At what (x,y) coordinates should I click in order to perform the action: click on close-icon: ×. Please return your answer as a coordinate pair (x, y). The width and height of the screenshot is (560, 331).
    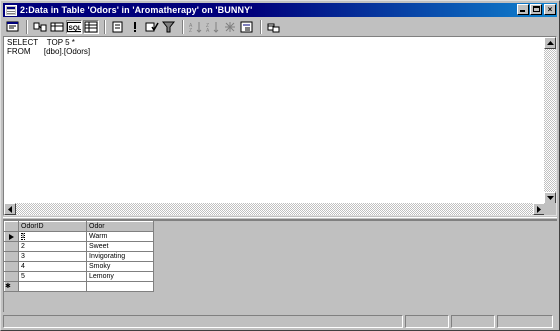
    Looking at the image, I should click on (550, 9).